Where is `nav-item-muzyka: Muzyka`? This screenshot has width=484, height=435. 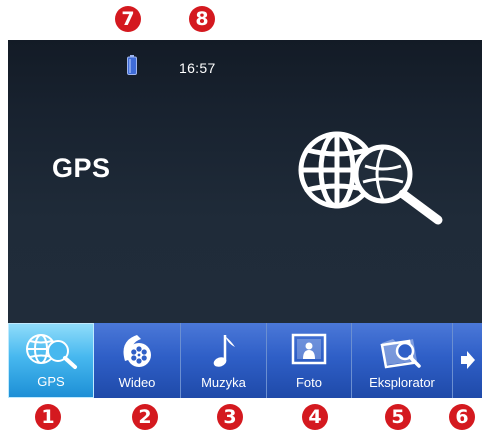 nav-item-muzyka: Muzyka is located at coordinates (224, 360).